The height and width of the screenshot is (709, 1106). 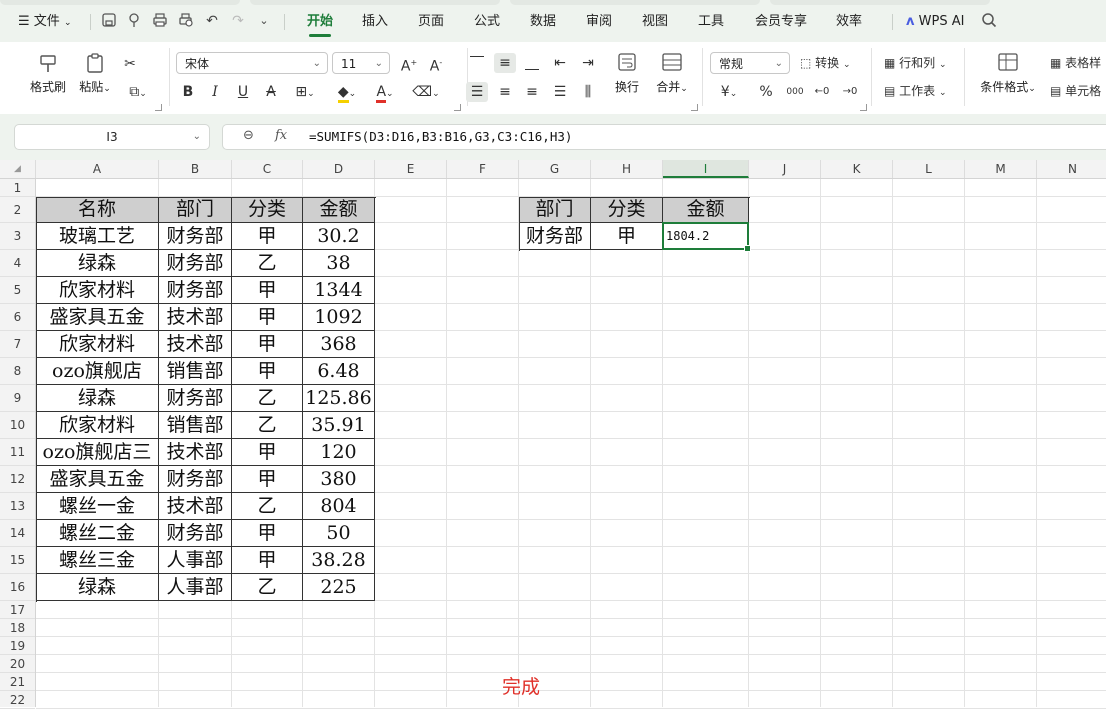 I want to click on row-header-9: 9, so click(x=17, y=398).